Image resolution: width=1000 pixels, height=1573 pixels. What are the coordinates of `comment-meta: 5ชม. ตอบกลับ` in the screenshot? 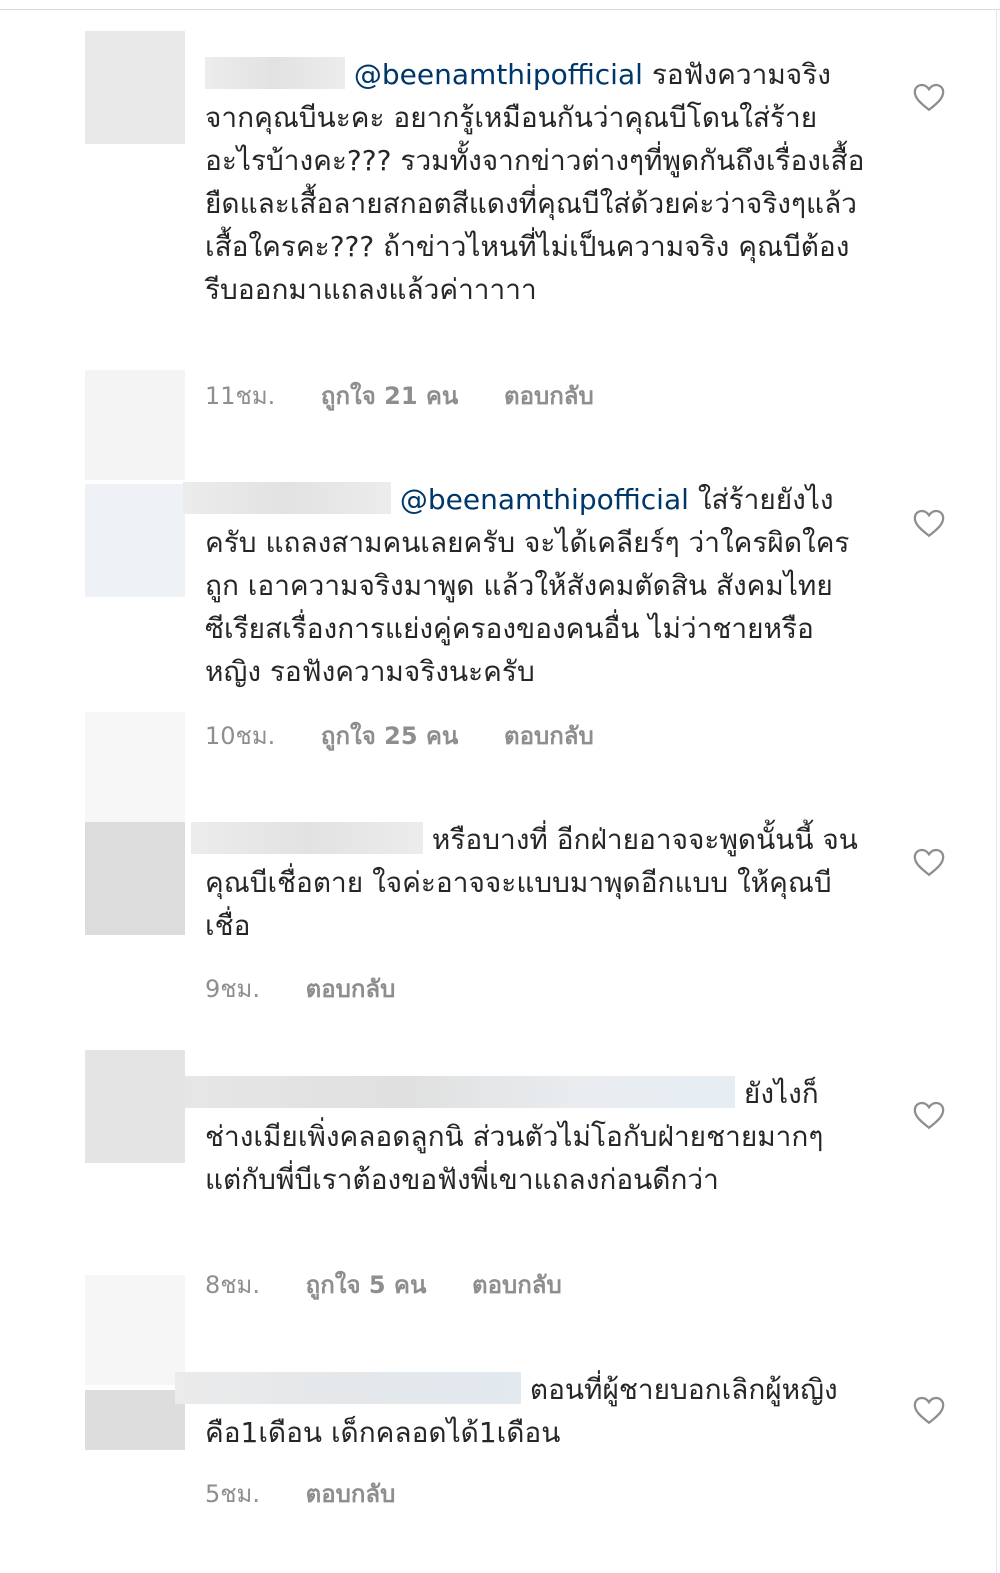 It's located at (319, 1493).